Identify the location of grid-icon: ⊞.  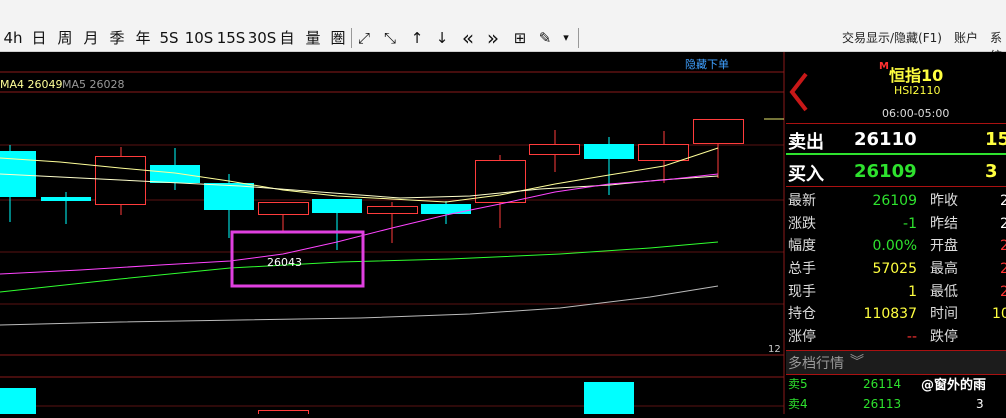
(520, 38).